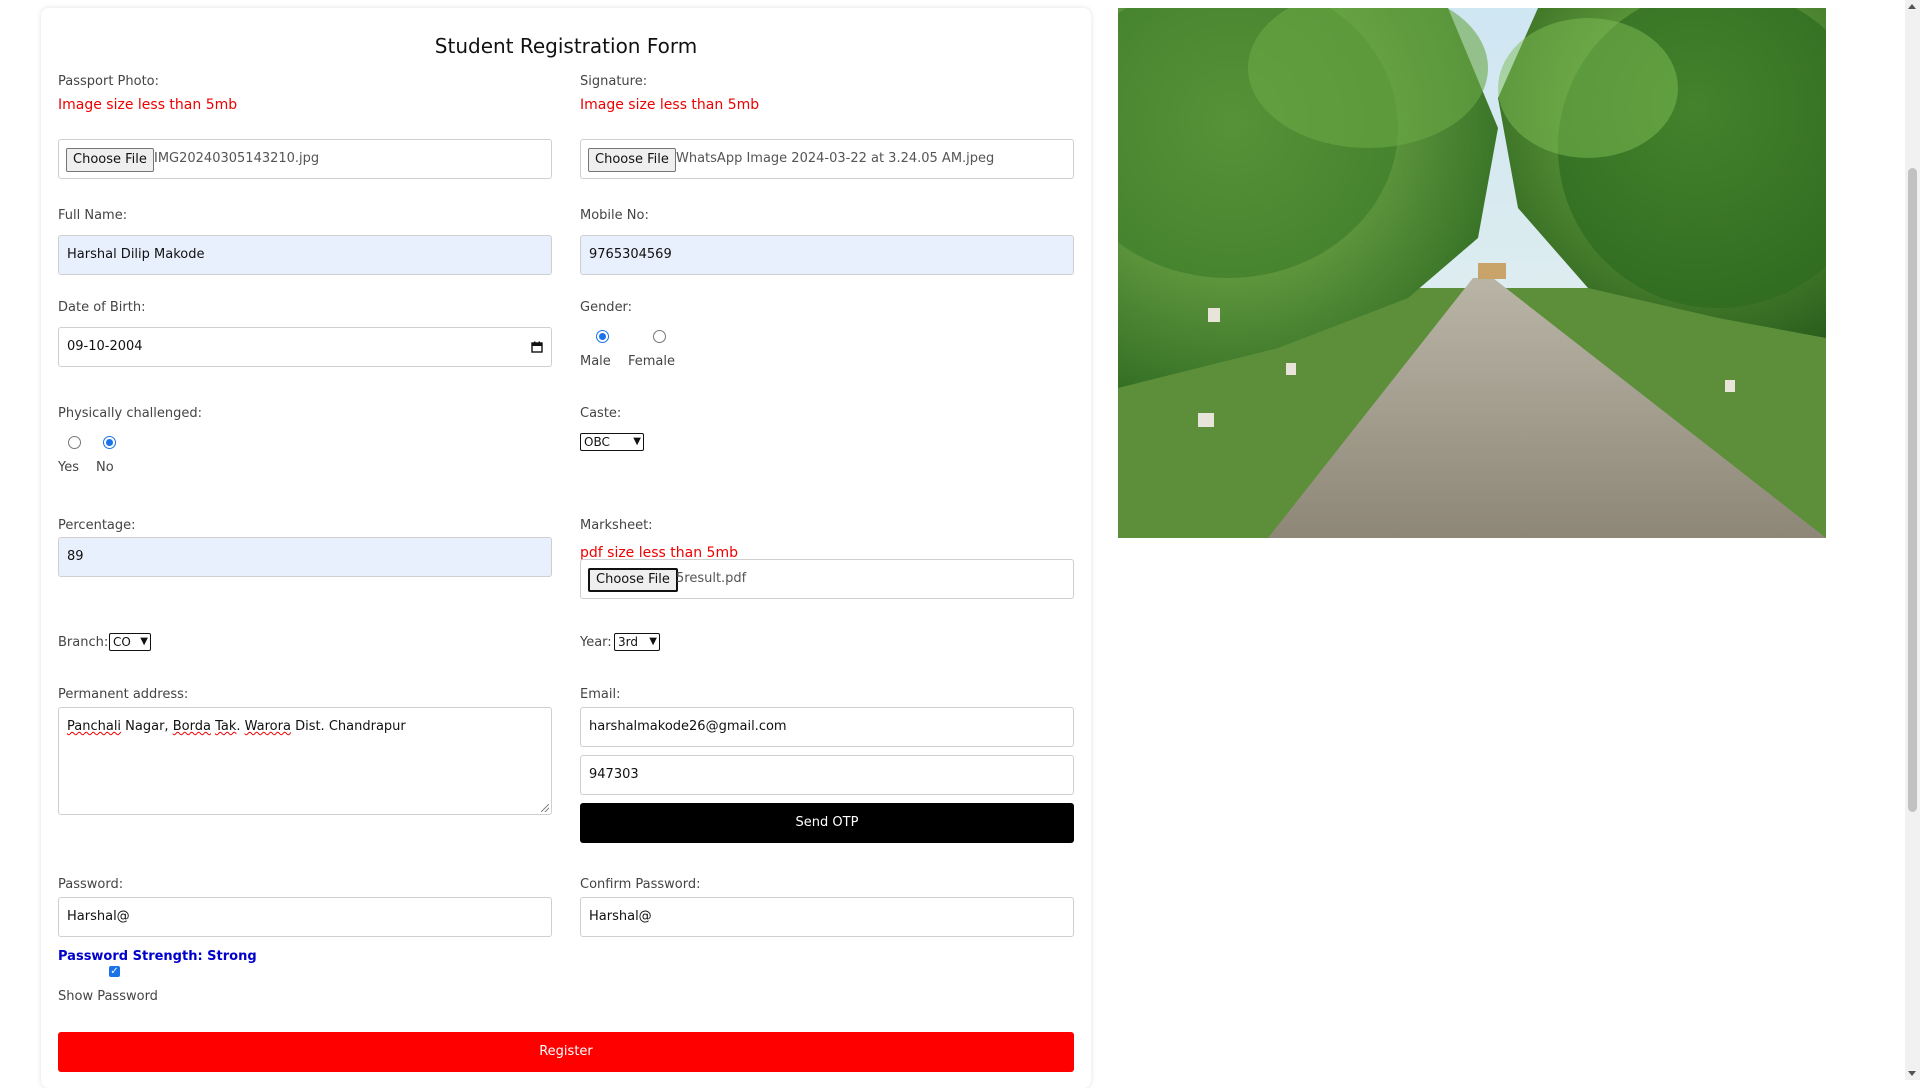  I want to click on year-select: 3rd ▼, so click(637, 642).